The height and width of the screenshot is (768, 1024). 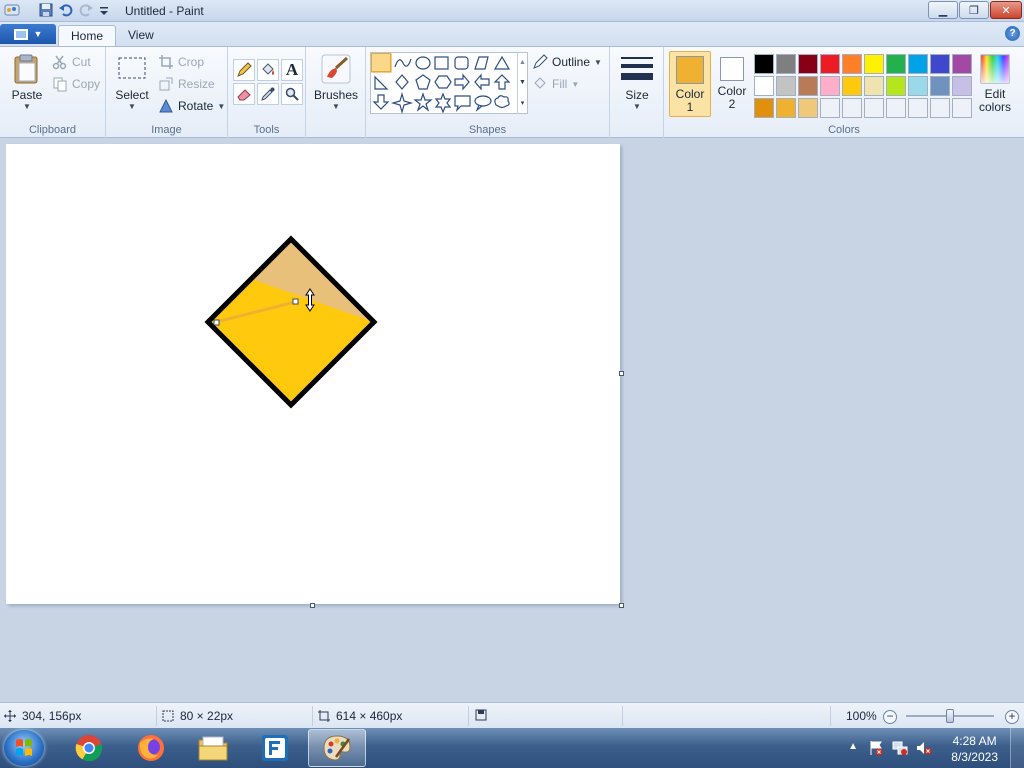 I want to click on taskbar-paint, so click(x=337, y=748).